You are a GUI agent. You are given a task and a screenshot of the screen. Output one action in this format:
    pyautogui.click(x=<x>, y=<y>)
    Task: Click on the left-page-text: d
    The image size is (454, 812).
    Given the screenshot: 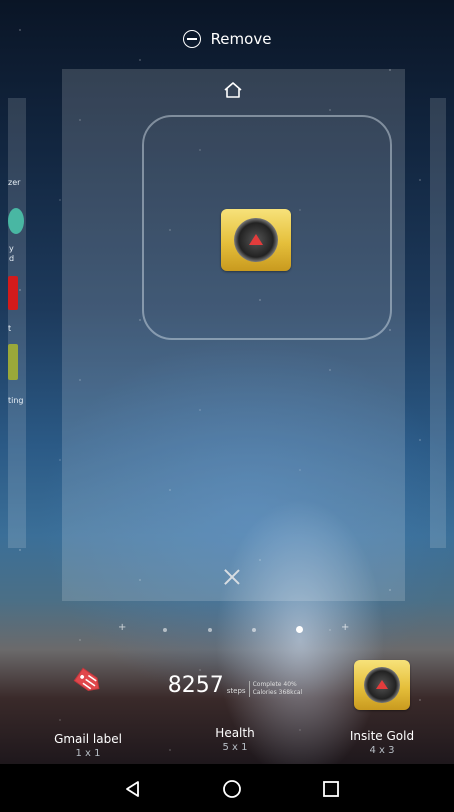 What is the action you would take?
    pyautogui.click(x=12, y=258)
    